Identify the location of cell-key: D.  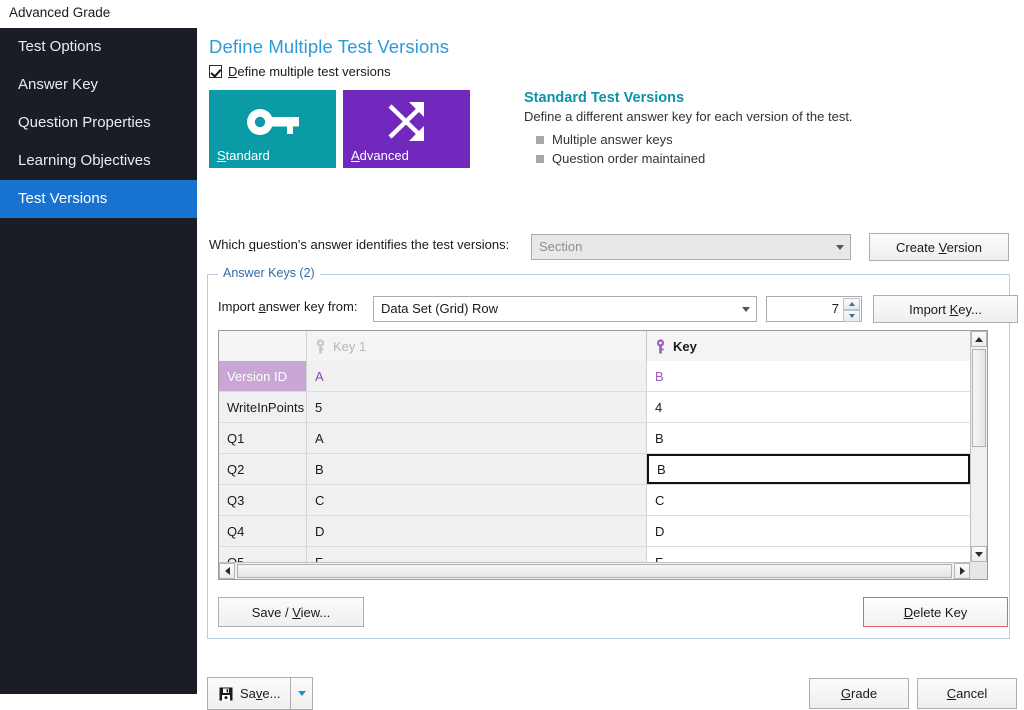
(808, 531).